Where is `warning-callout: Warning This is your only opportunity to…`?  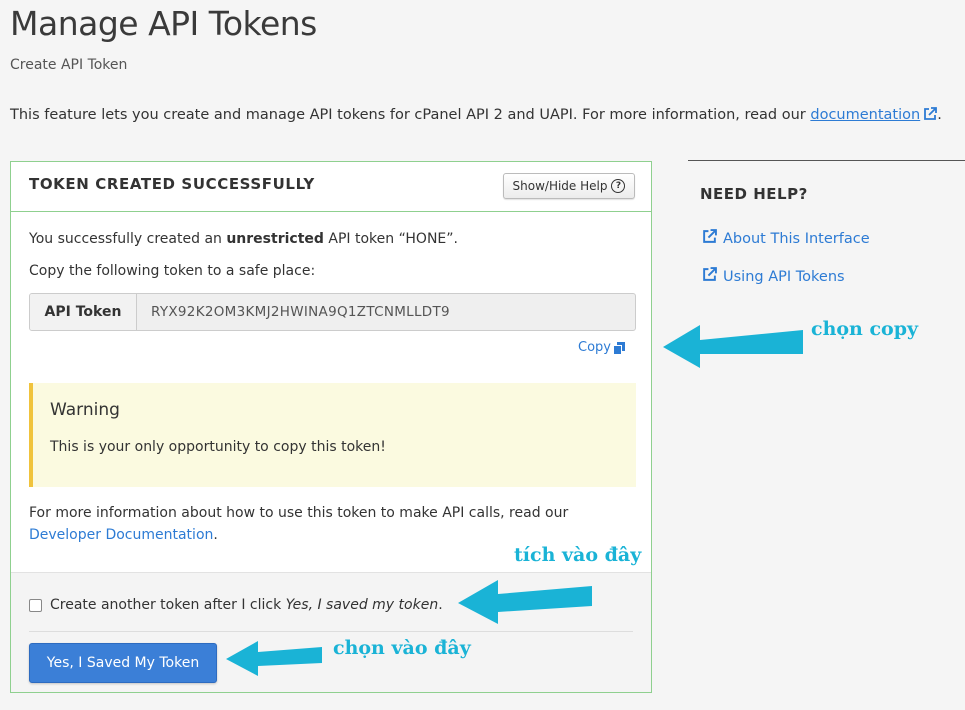
warning-callout: Warning This is your only opportunity to… is located at coordinates (332, 435).